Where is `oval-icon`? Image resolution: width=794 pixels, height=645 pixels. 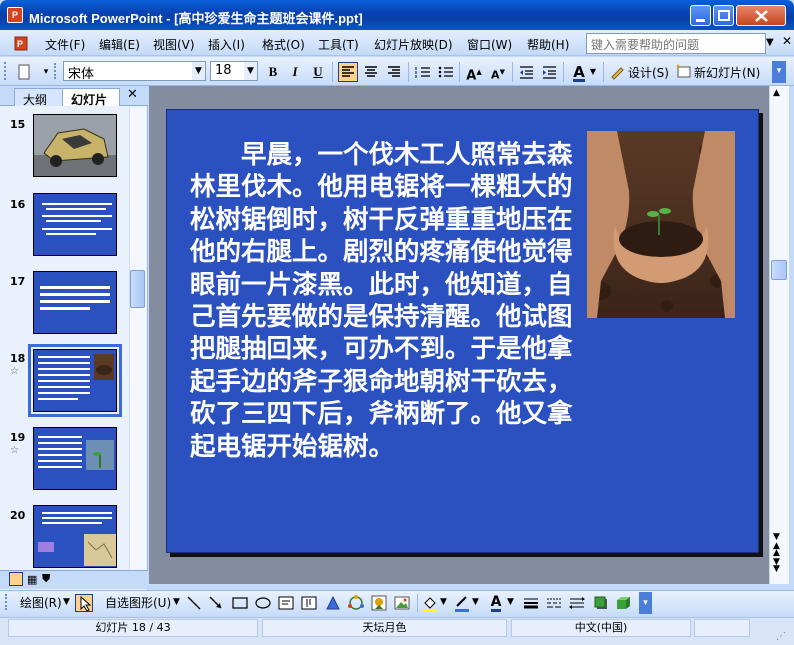 oval-icon is located at coordinates (263, 603).